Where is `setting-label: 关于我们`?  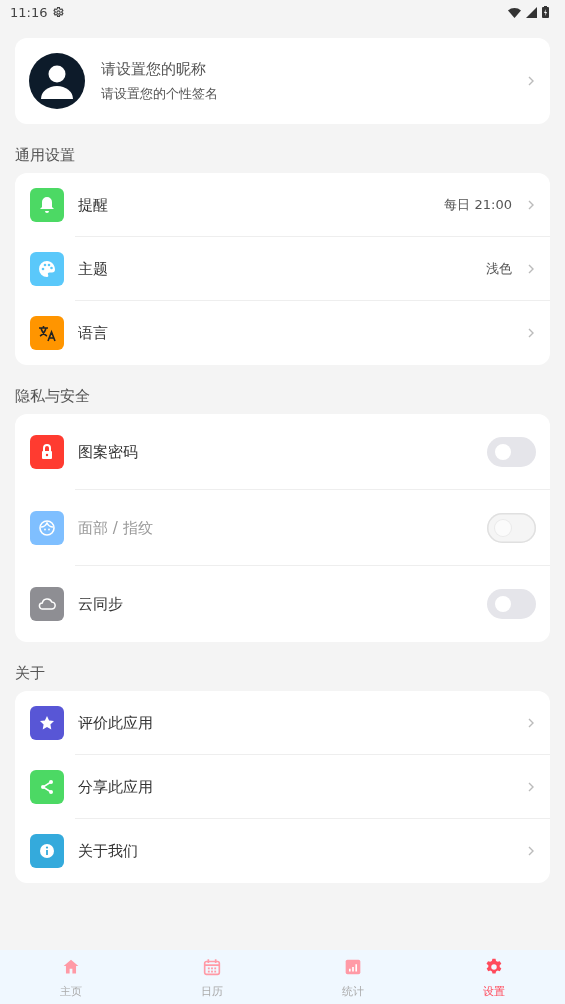
setting-label: 关于我们 is located at coordinates (295, 851).